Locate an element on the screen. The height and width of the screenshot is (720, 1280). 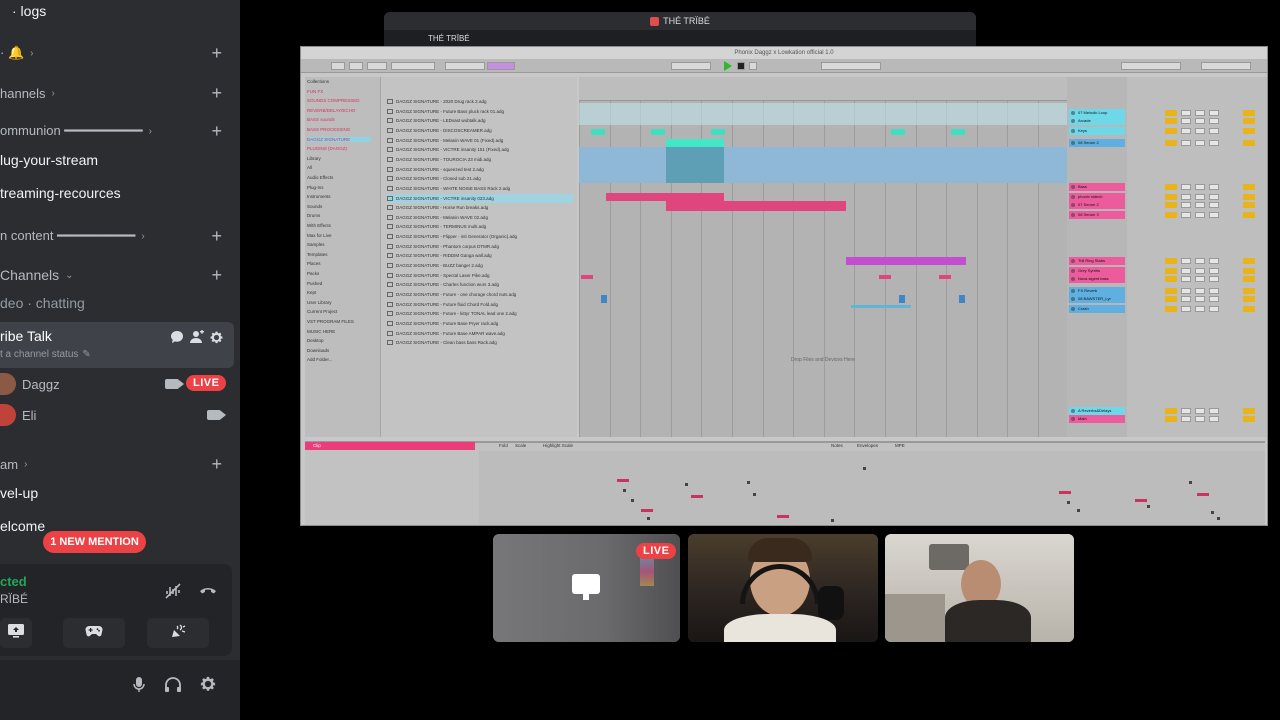
browser-place-item: Pushed is located at coordinates (314, 283).